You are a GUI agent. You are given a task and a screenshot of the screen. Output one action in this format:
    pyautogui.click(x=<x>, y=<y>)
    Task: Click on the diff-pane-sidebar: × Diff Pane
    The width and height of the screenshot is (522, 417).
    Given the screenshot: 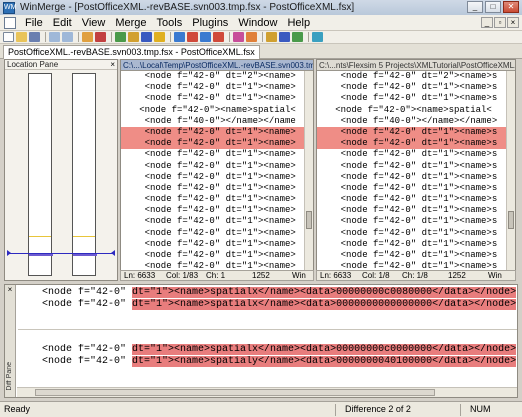 What is the action you would take?
    pyautogui.click(x=10, y=341)
    